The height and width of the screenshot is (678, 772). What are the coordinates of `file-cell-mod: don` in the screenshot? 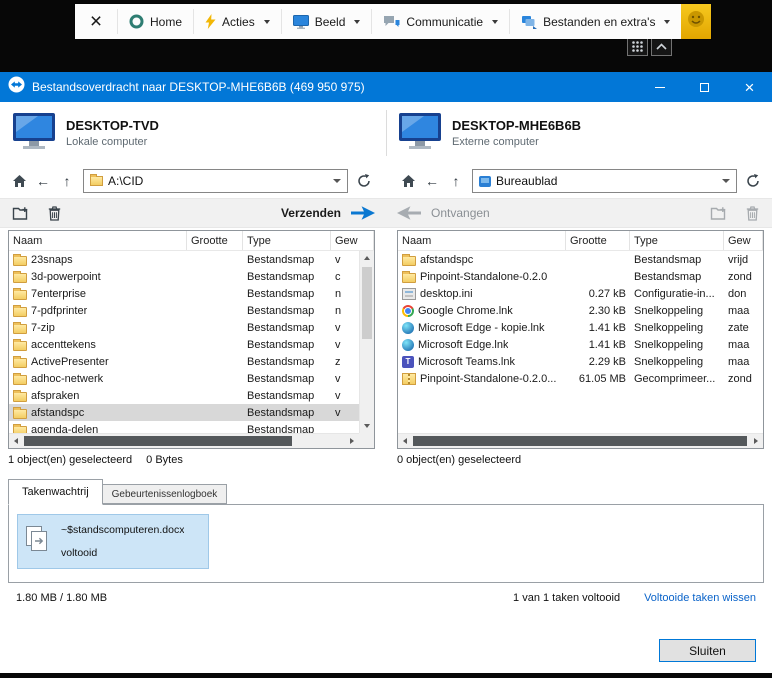 It's located at (737, 293).